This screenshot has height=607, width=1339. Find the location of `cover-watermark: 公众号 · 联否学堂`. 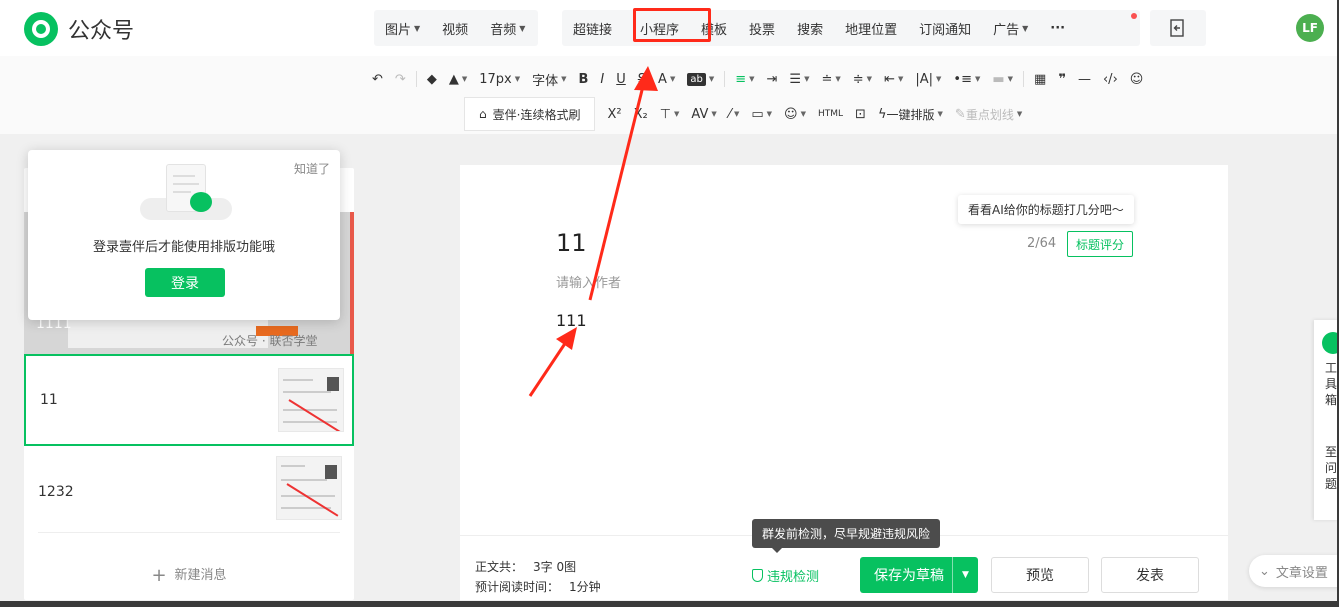

cover-watermark: 公众号 · 联否学堂 is located at coordinates (270, 341).